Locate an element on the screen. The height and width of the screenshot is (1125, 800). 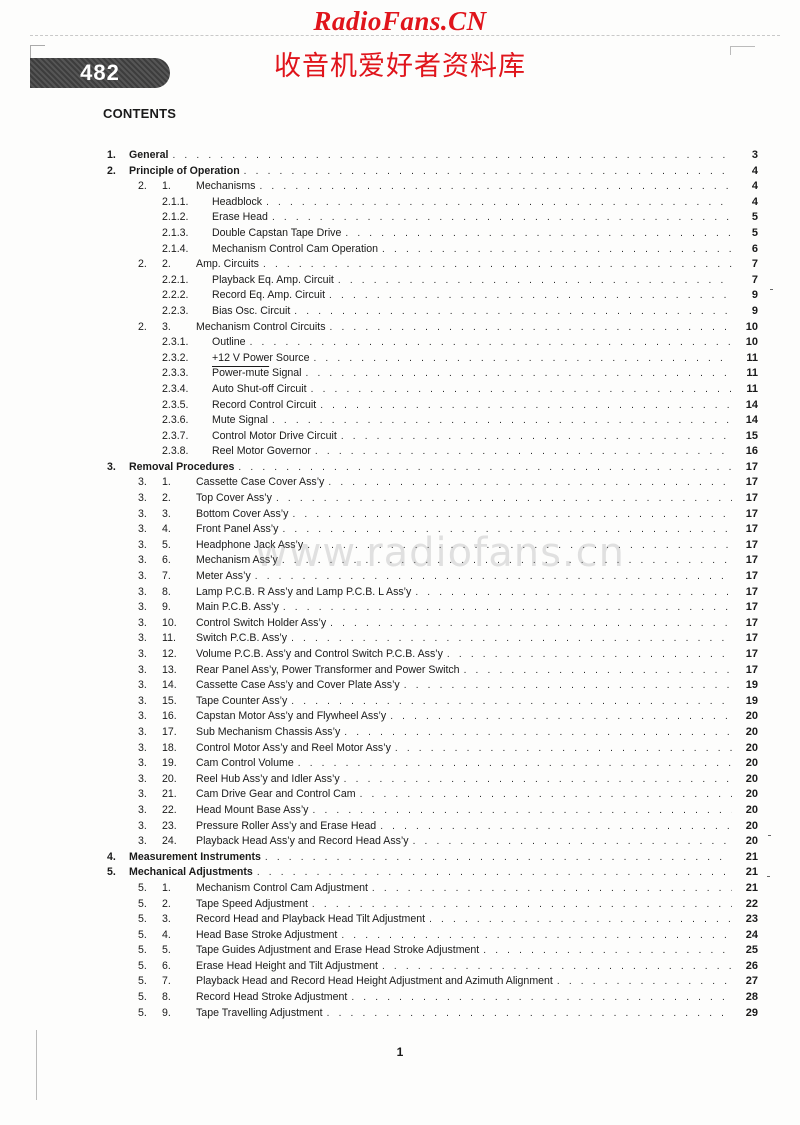
toc-title: Control Motor Ass’y and Reel Motor Ass’y is located at coordinates (295, 748).